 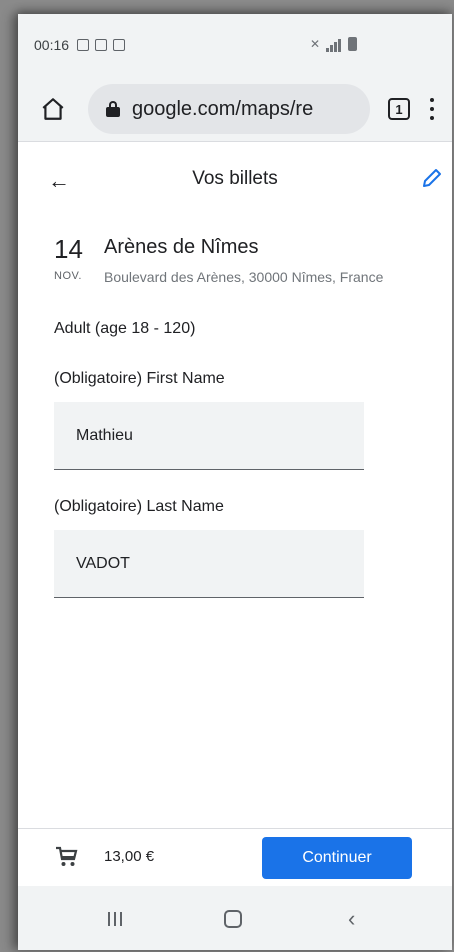 I want to click on home-nav-icon, so click(x=233, y=919).